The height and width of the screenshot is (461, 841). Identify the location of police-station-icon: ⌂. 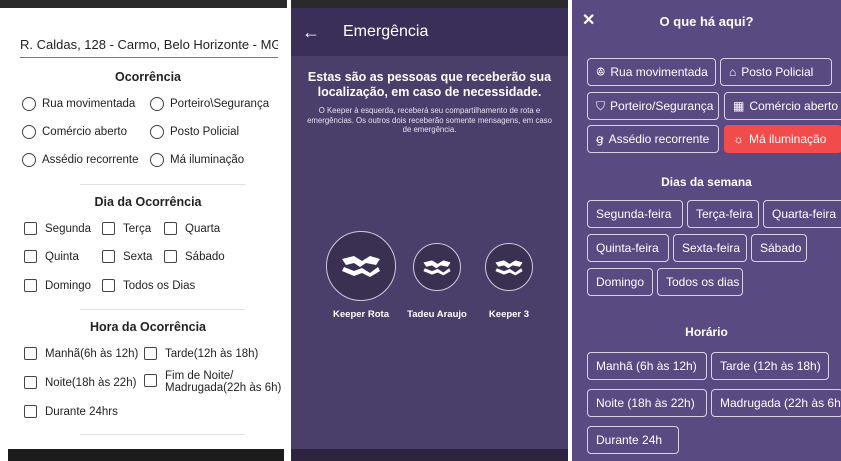
(733, 72).